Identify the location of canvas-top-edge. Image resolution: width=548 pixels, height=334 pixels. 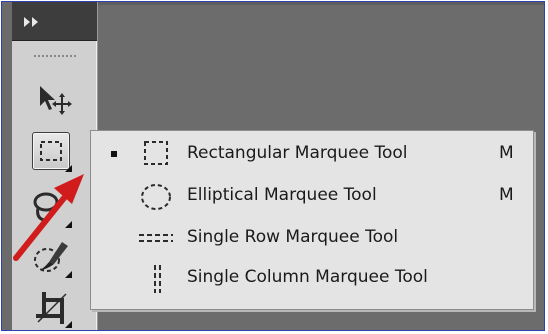
(321, 3).